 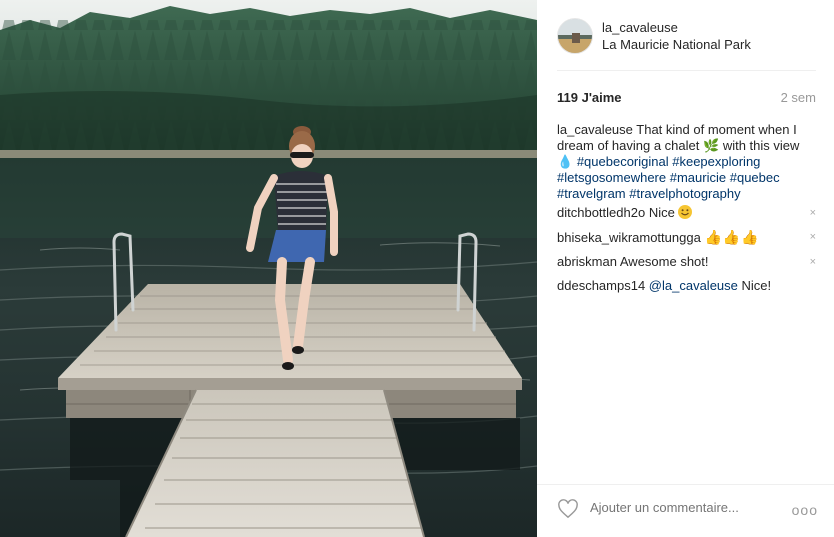 What do you see at coordinates (661, 212) in the screenshot?
I see `comment-text: Nice` at bounding box center [661, 212].